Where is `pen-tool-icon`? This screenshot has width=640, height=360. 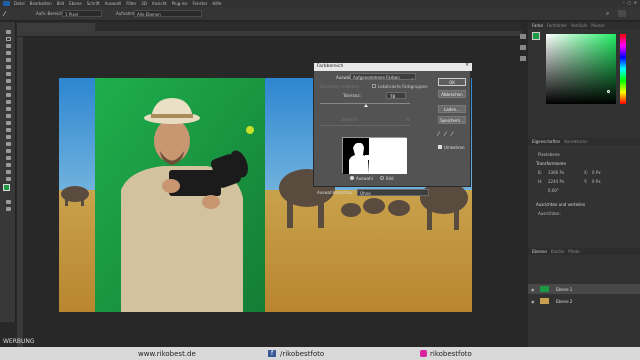 pen-tool-icon is located at coordinates (8, 136).